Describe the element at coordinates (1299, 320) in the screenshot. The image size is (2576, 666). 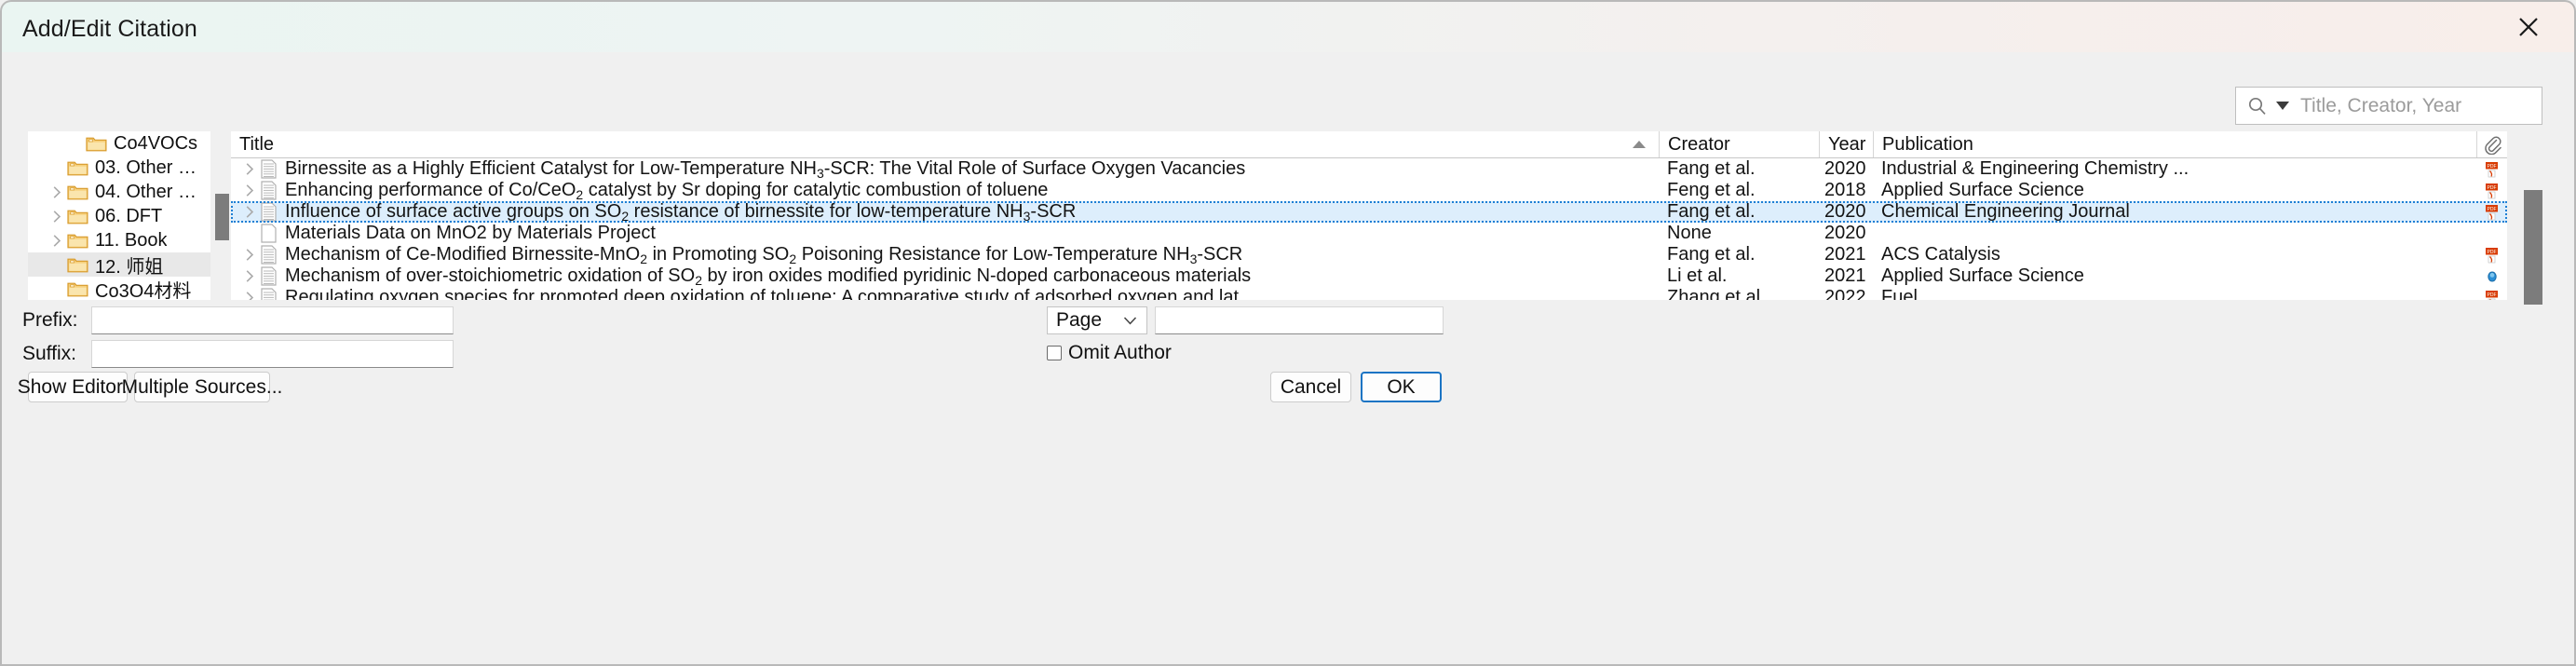
I see `locator-value-input` at that location.